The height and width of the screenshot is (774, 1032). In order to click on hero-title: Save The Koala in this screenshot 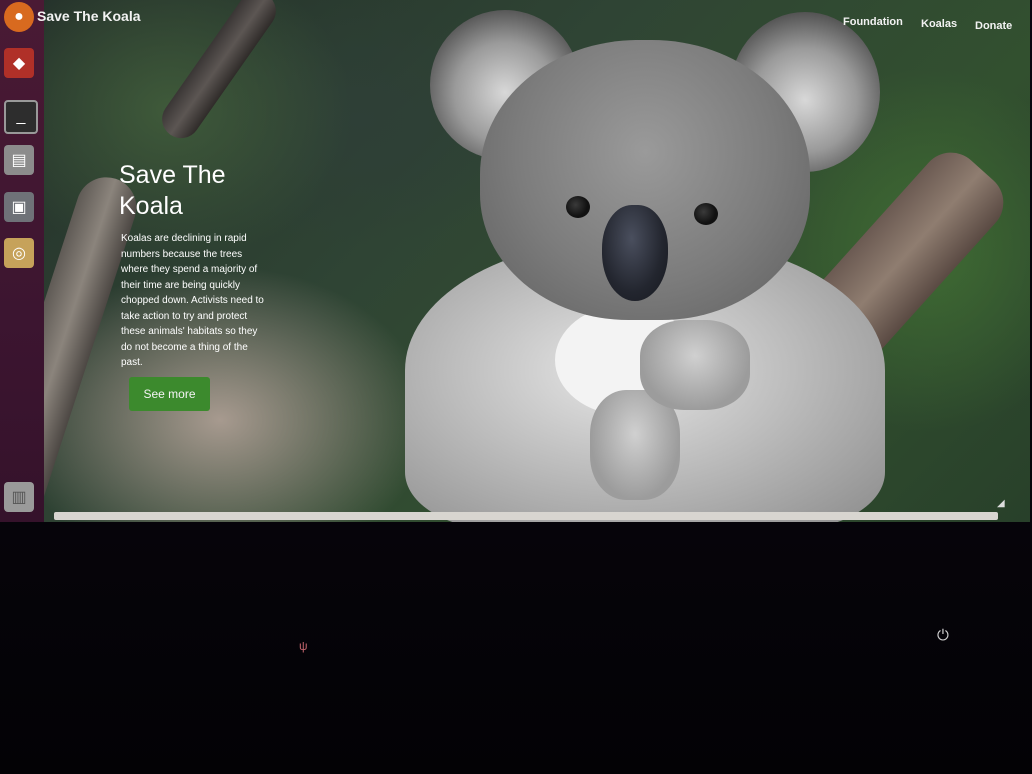, I will do `click(172, 190)`.